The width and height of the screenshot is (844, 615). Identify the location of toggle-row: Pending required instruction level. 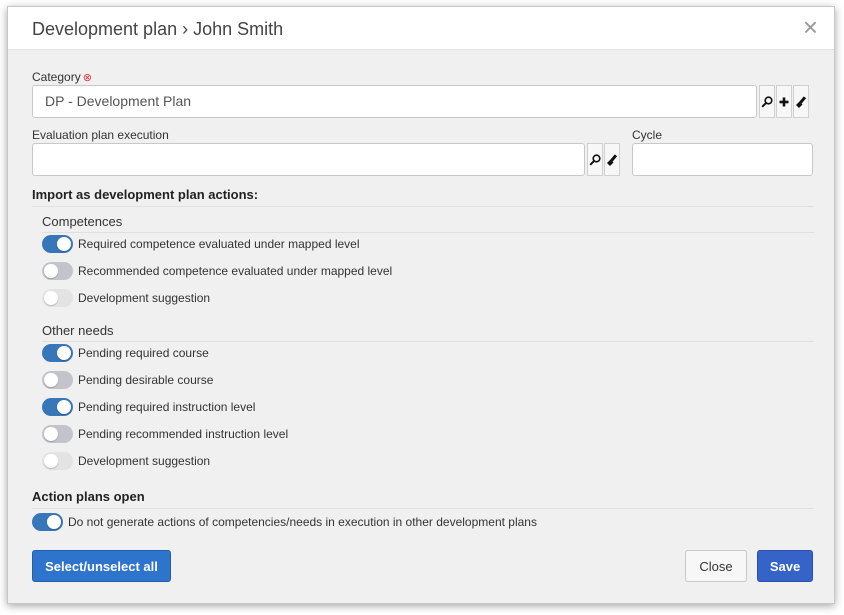
(148, 407).